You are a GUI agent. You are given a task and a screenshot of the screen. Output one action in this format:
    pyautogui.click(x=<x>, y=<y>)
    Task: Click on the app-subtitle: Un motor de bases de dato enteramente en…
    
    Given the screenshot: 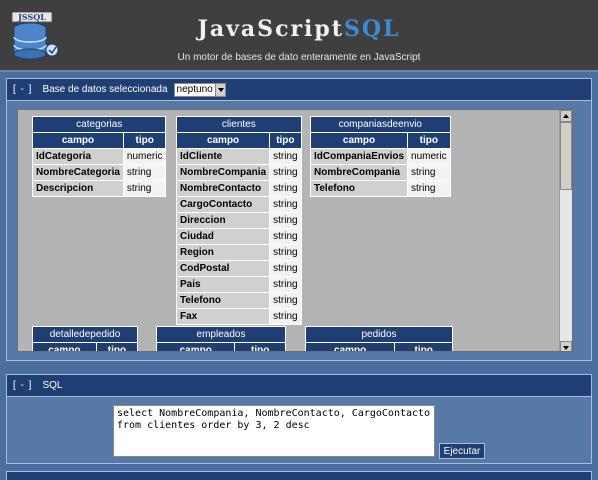 What is the action you would take?
    pyautogui.click(x=299, y=57)
    